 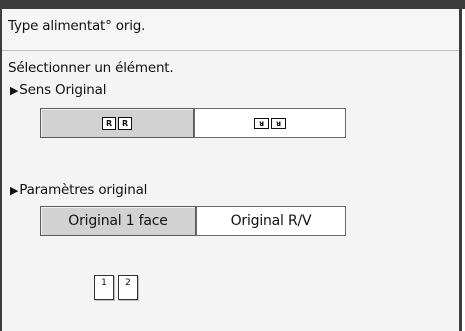 I want to click on original-one-side-button: Original 1 face, so click(x=118, y=221).